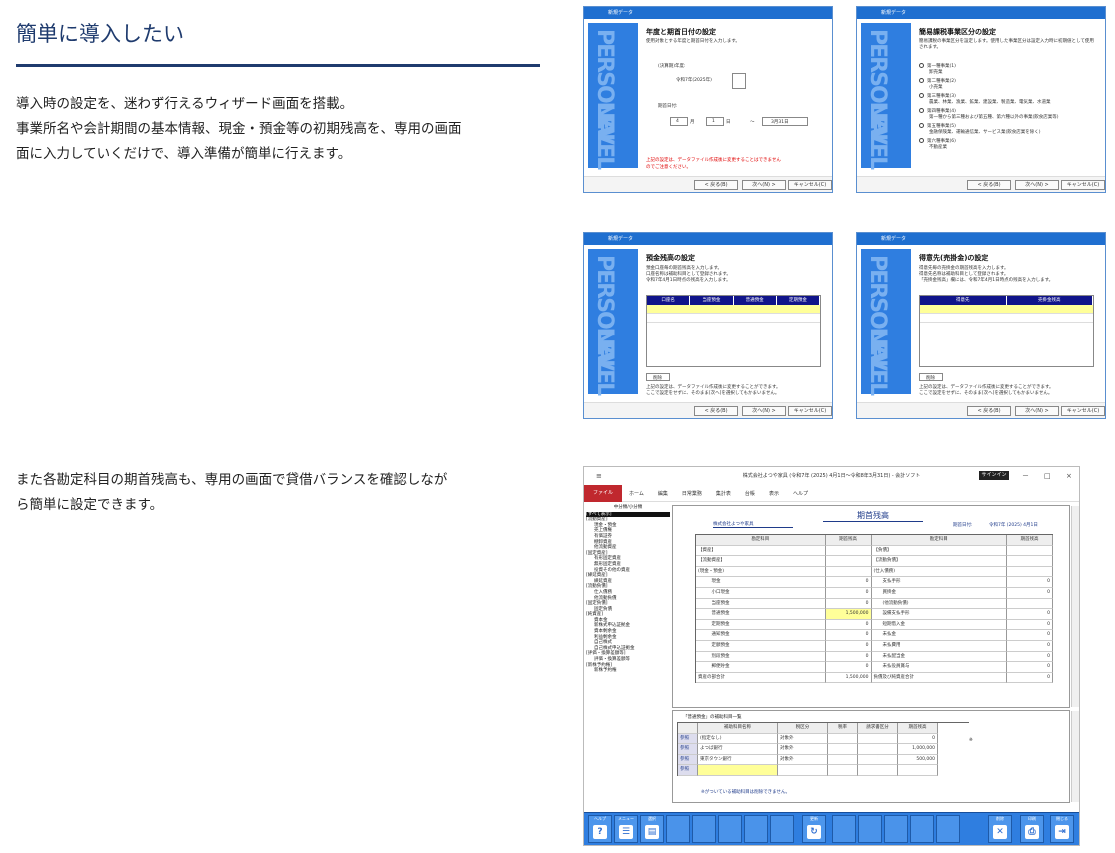 The width and height of the screenshot is (1115, 853). What do you see at coordinates (874, 625) in the screenshot?
I see `table-row: 定期預金 0 短期借入金 0` at bounding box center [874, 625].